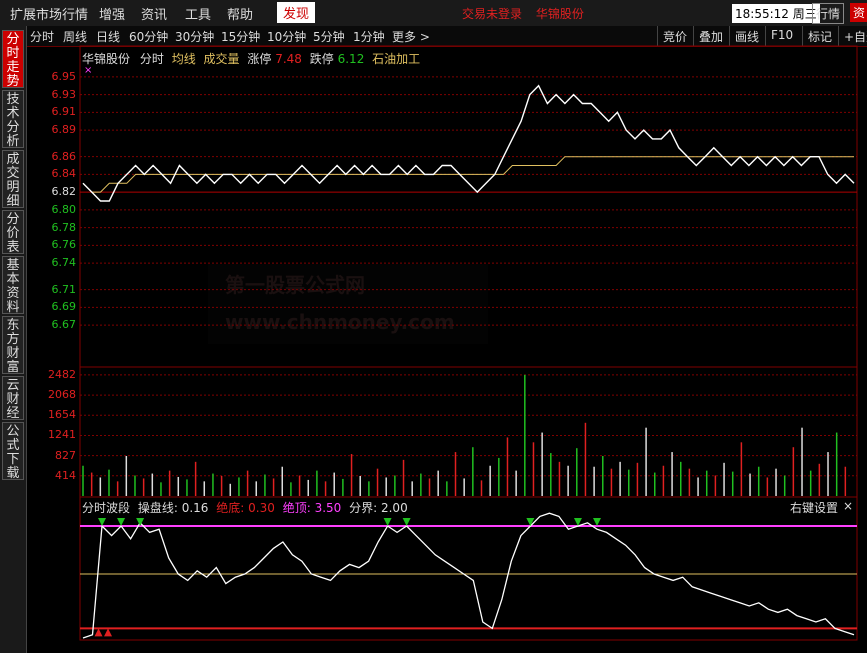 This screenshot has height=653, width=867. What do you see at coordinates (64, 227) in the screenshot?
I see `price-tick-label: 6.78` at bounding box center [64, 227].